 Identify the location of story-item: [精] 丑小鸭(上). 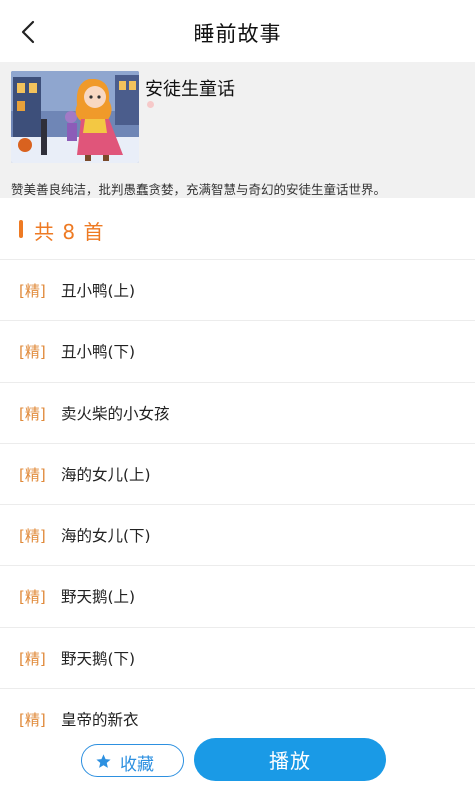
(237, 290).